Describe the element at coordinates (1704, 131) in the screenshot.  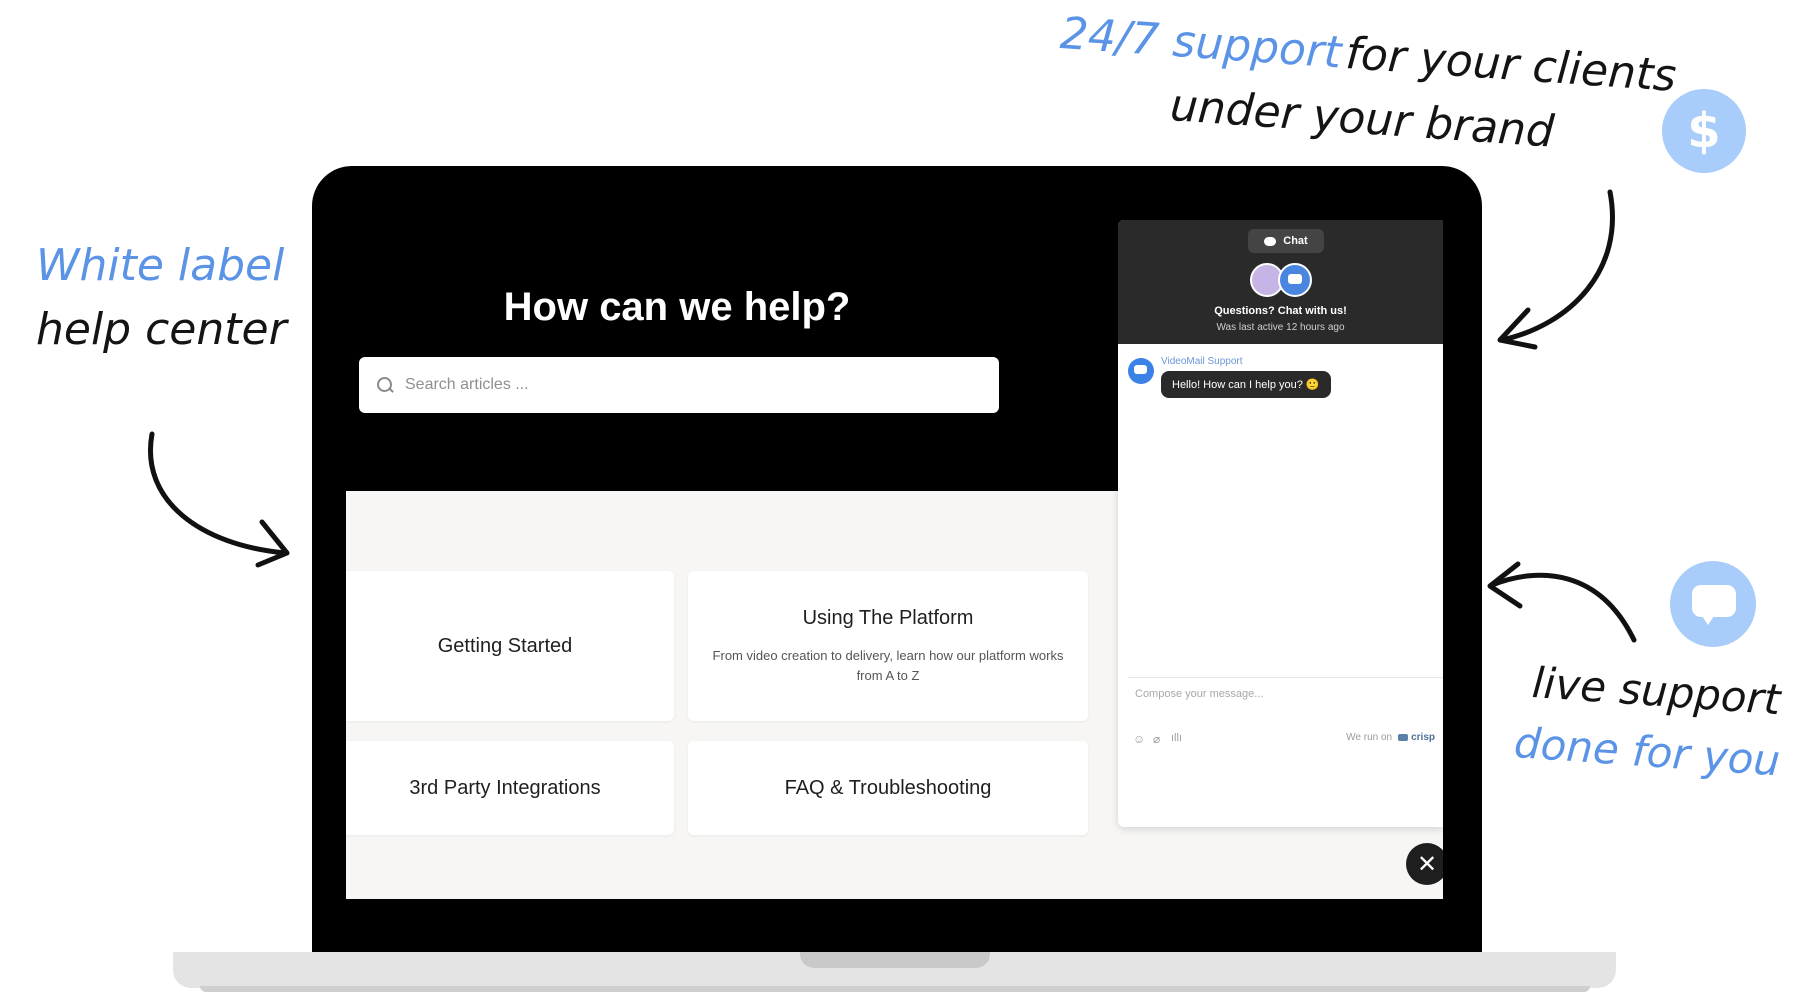
I see `dollar-icon: $` at that location.